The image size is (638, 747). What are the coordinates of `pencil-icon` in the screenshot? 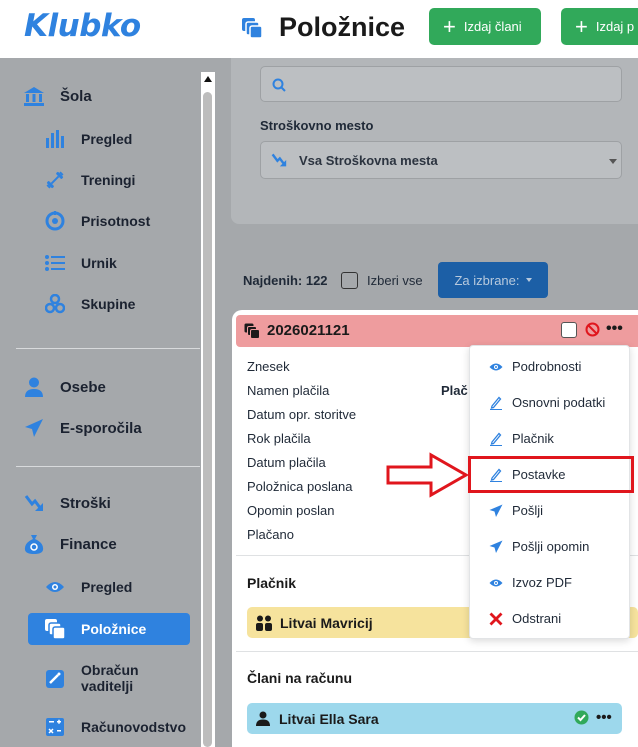 It's located at (496, 403).